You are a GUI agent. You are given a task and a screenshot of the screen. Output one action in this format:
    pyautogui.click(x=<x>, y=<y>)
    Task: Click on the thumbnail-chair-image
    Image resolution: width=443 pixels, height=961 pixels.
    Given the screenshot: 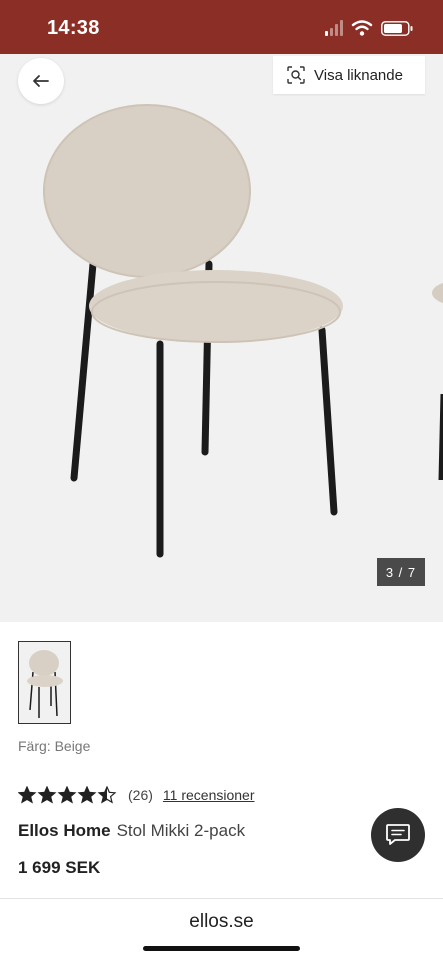 What is the action you would take?
    pyautogui.click(x=45, y=684)
    